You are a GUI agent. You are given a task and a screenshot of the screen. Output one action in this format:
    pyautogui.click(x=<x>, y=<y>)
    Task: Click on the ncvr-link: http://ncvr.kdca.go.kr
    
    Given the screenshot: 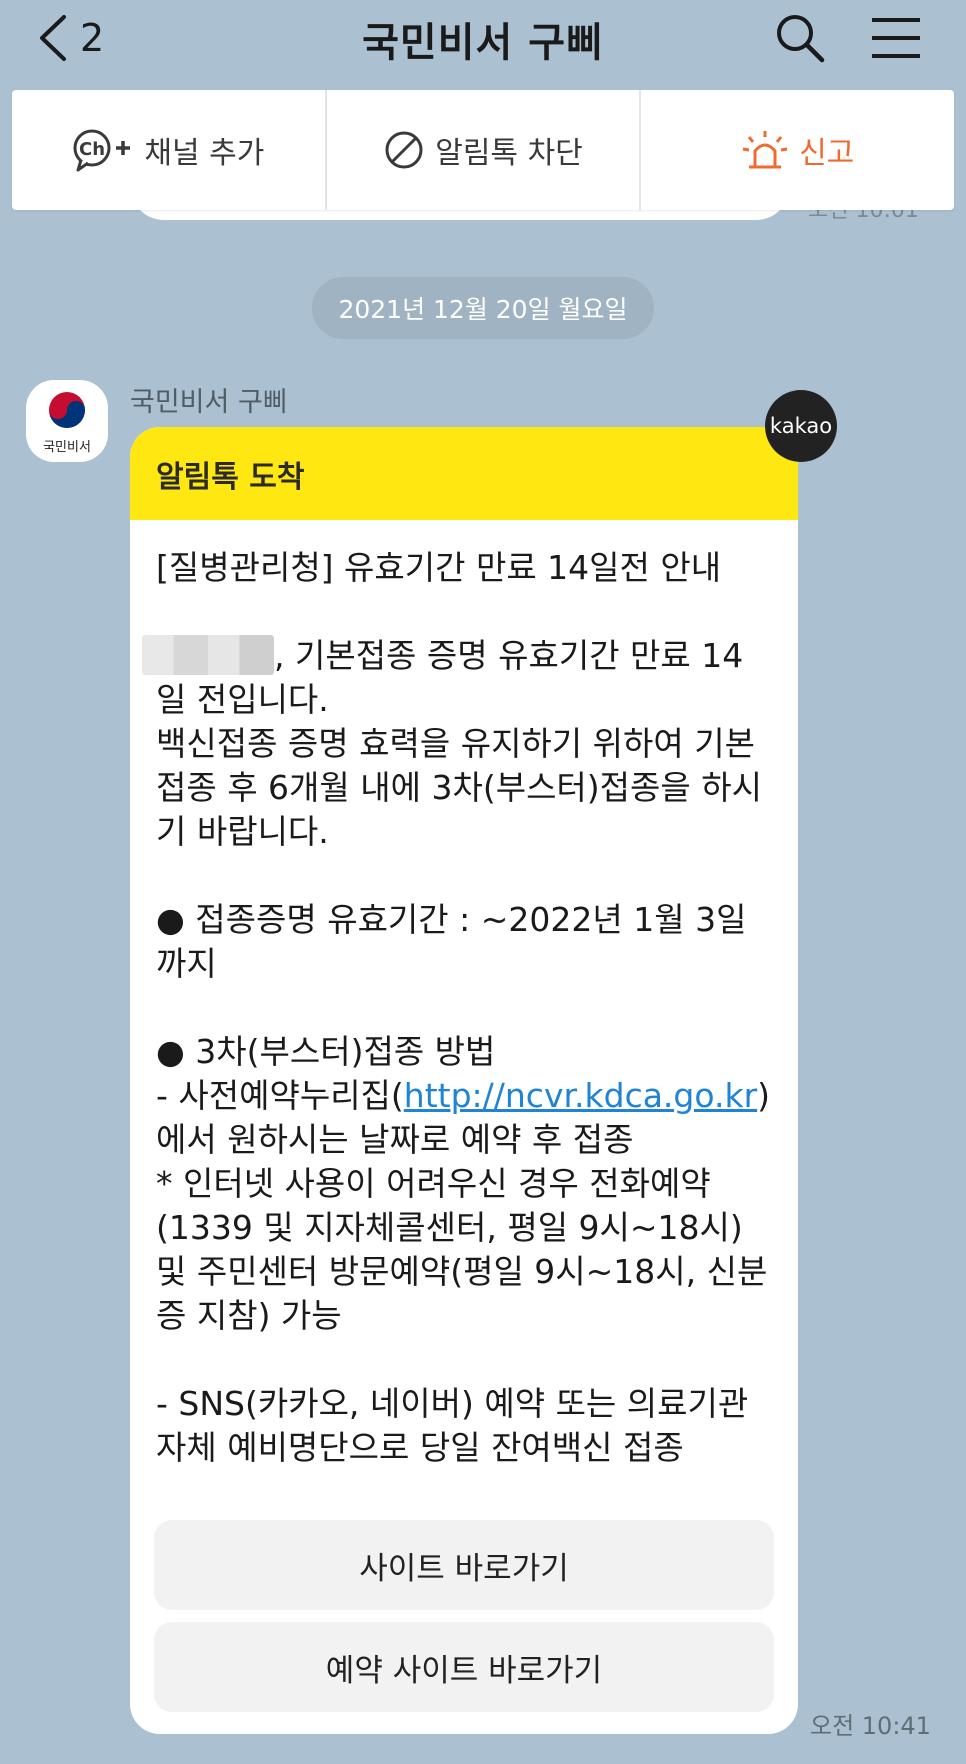 What is the action you would take?
    pyautogui.click(x=580, y=1095)
    